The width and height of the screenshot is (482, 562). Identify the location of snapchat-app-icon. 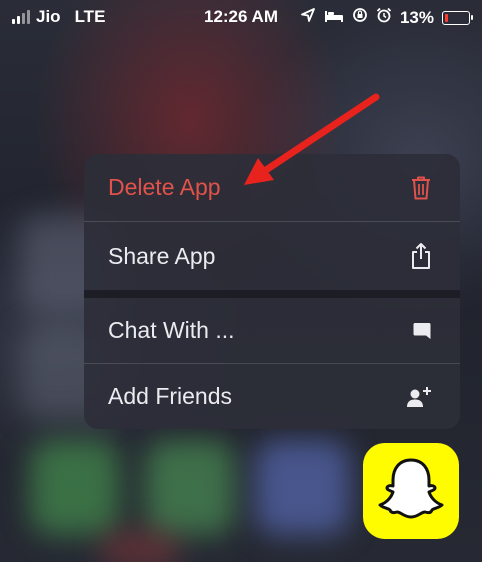
(411, 491).